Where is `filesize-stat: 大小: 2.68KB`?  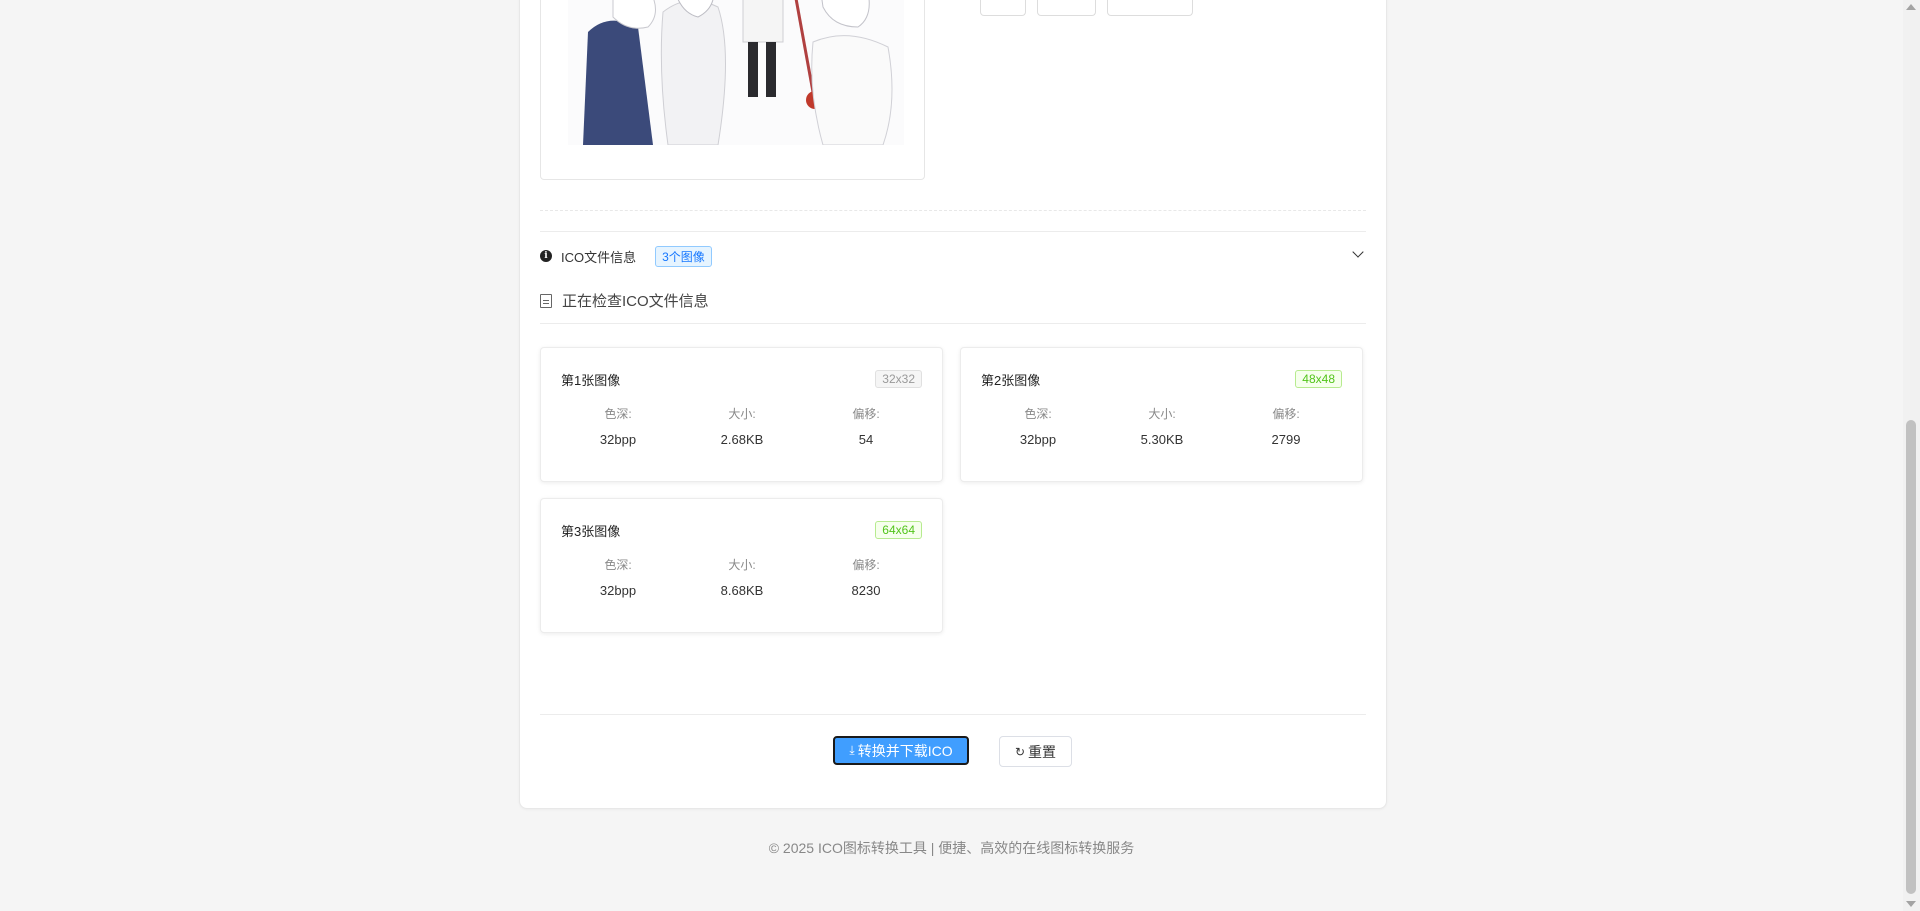 filesize-stat: 大小: 2.68KB is located at coordinates (742, 426).